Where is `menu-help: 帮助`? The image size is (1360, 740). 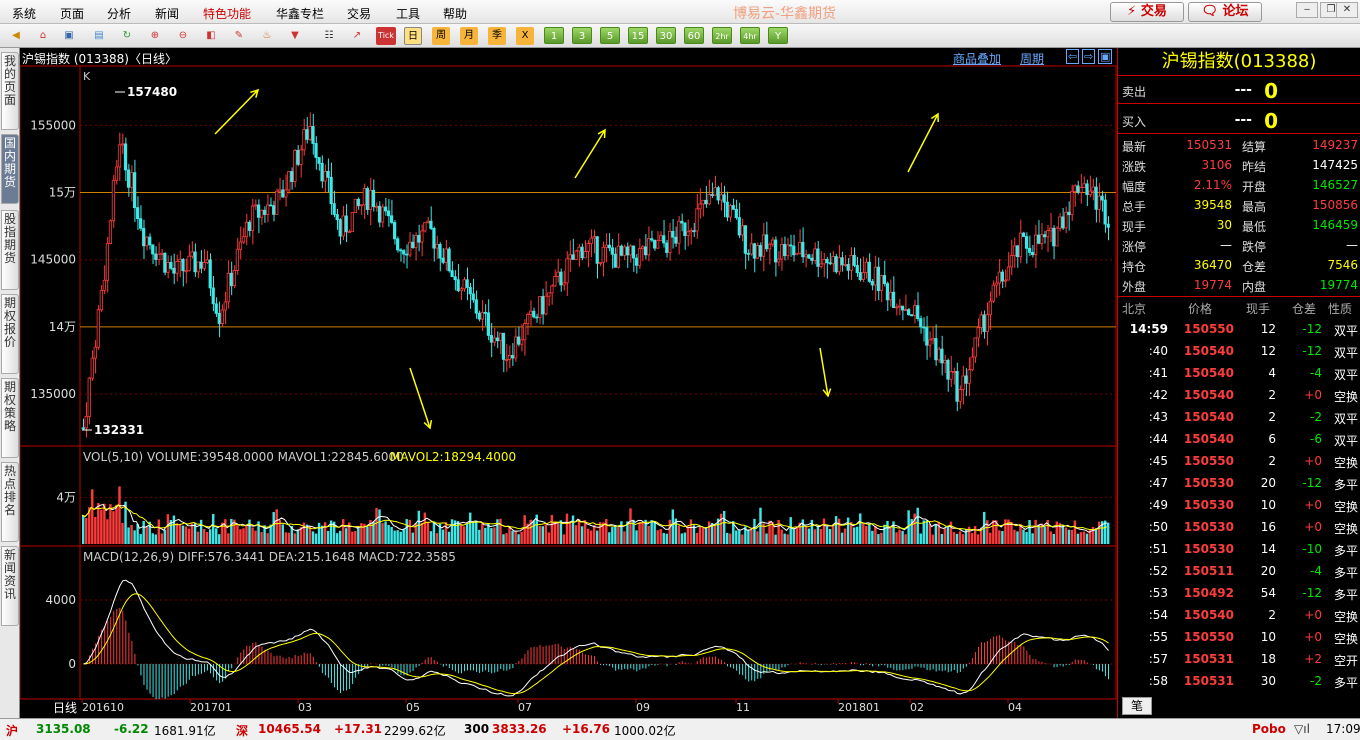
menu-help: 帮助 is located at coordinates (455, 13).